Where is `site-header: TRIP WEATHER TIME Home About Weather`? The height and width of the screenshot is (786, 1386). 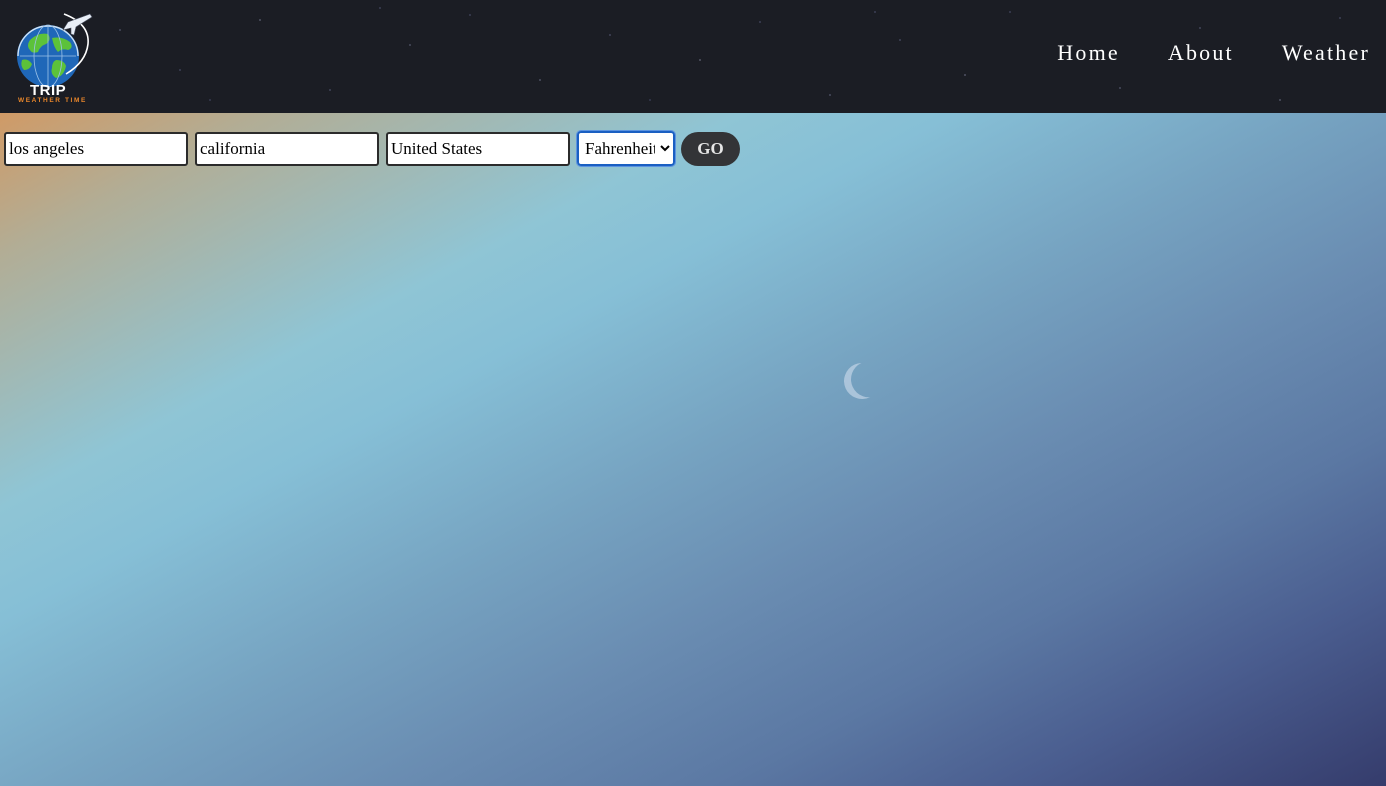 site-header: TRIP WEATHER TIME Home About Weather is located at coordinates (693, 56).